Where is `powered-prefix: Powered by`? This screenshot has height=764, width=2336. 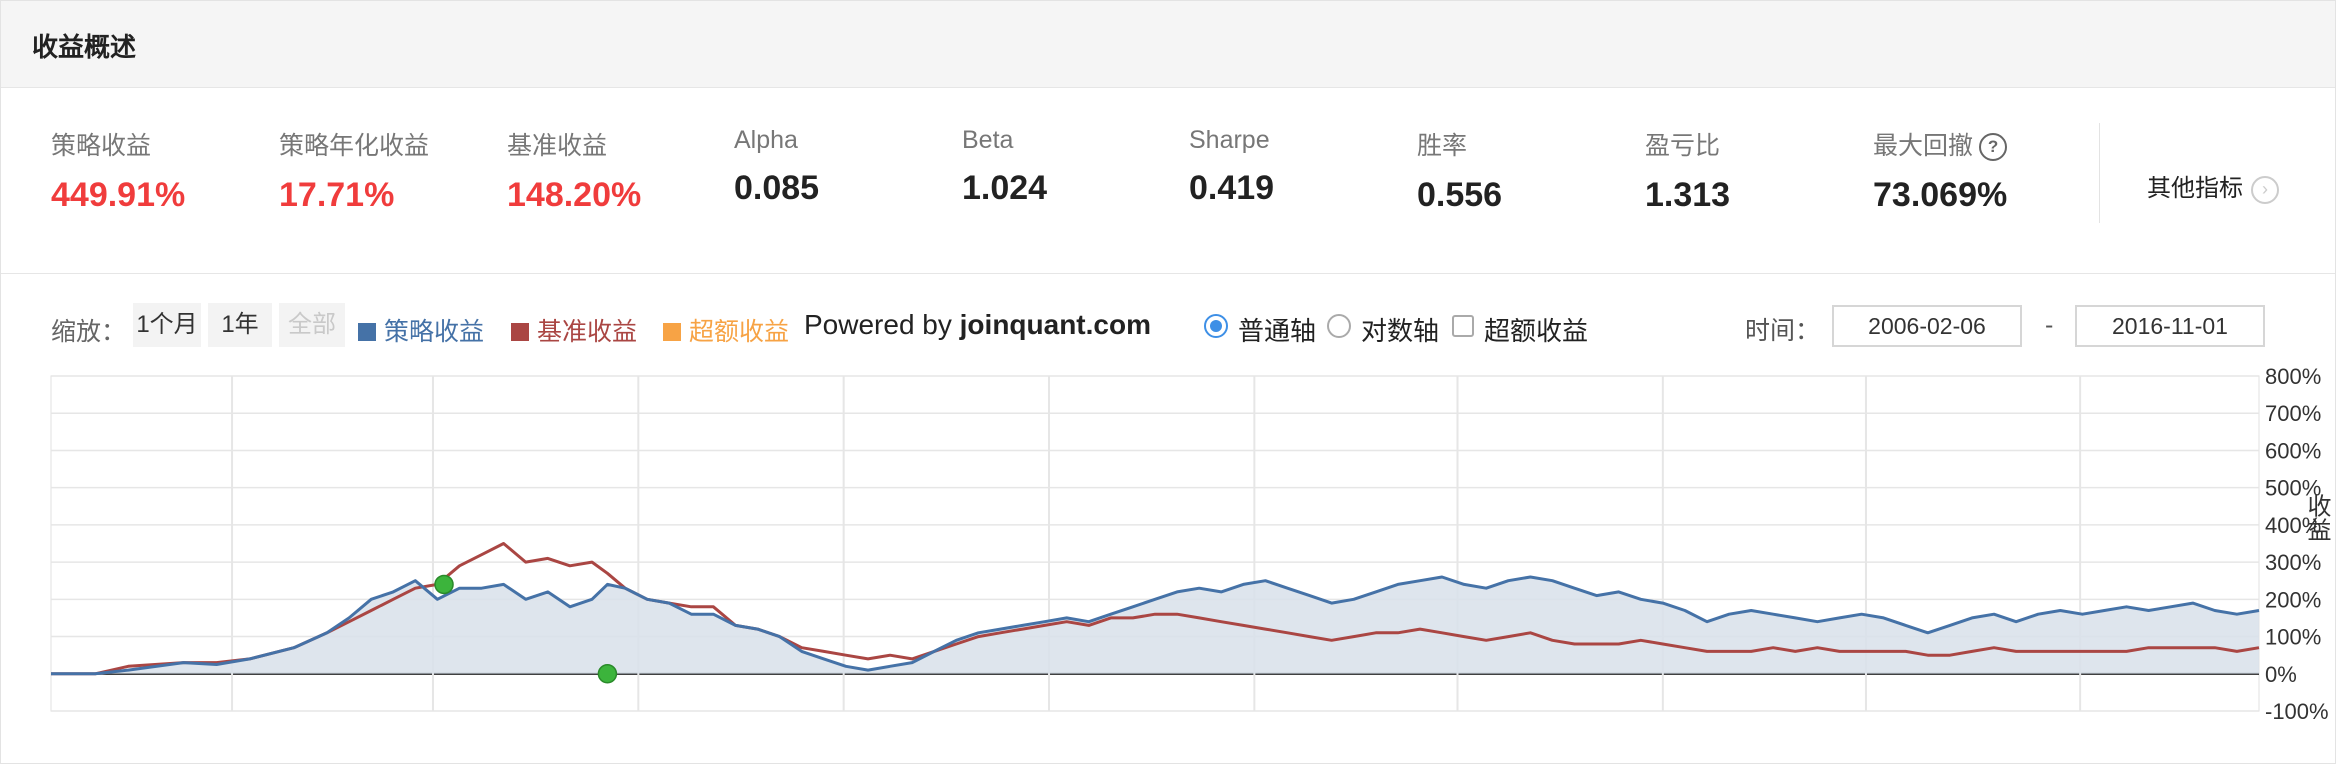
powered-prefix: Powered by is located at coordinates (878, 324).